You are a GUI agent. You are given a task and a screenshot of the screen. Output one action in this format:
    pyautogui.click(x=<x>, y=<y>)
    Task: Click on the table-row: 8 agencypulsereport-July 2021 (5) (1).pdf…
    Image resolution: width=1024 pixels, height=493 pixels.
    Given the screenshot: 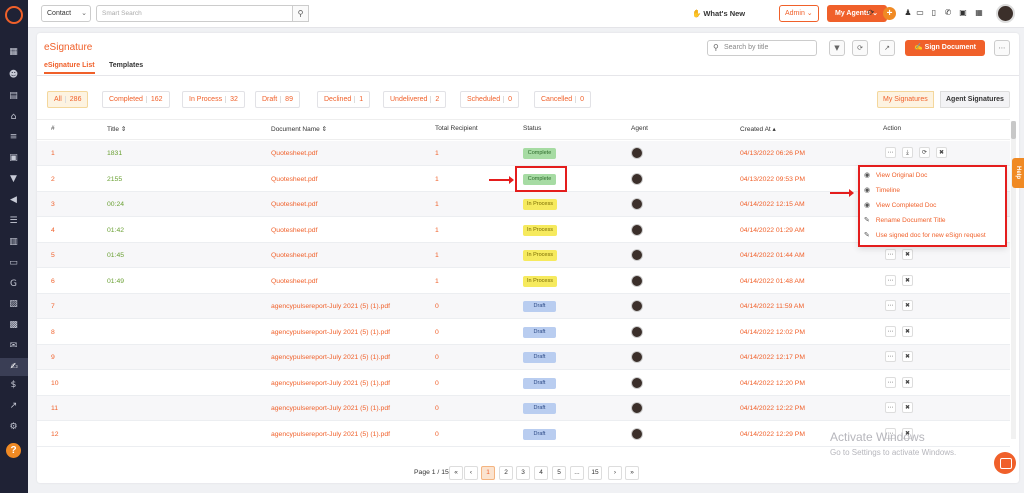 What is the action you would take?
    pyautogui.click(x=523, y=332)
    